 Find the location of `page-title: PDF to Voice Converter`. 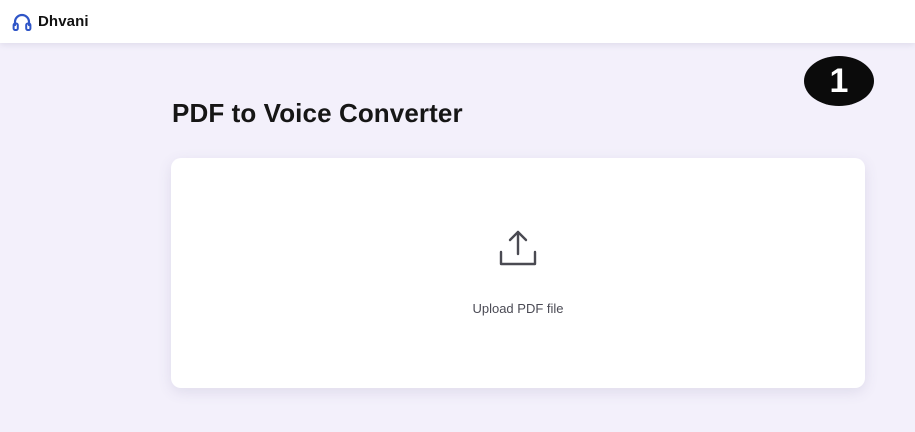

page-title: PDF to Voice Converter is located at coordinates (317, 113).